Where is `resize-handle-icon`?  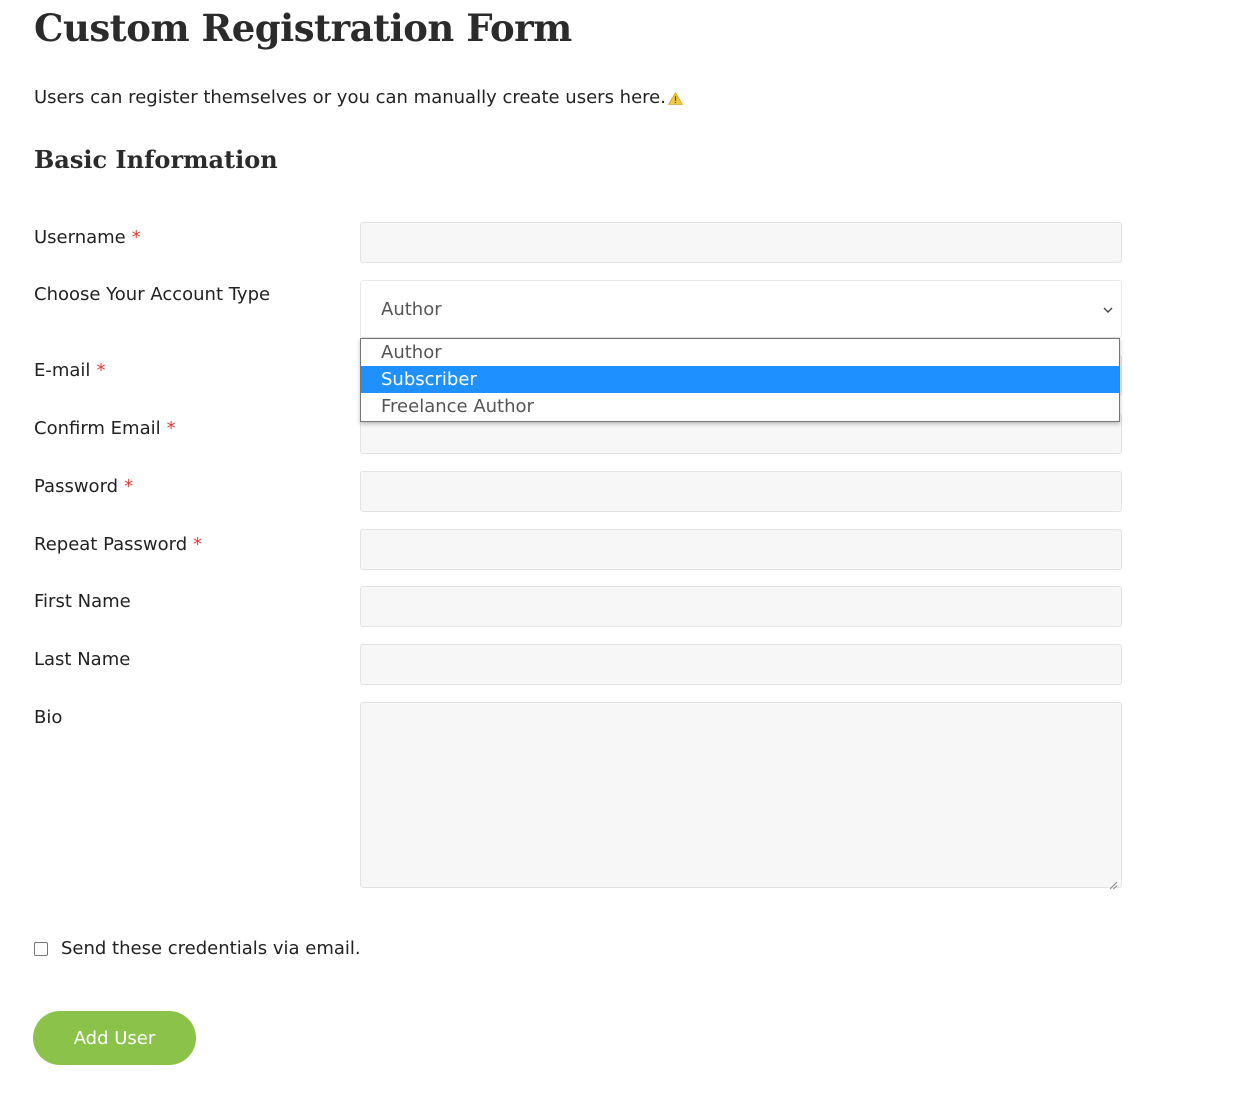 resize-handle-icon is located at coordinates (1113, 884).